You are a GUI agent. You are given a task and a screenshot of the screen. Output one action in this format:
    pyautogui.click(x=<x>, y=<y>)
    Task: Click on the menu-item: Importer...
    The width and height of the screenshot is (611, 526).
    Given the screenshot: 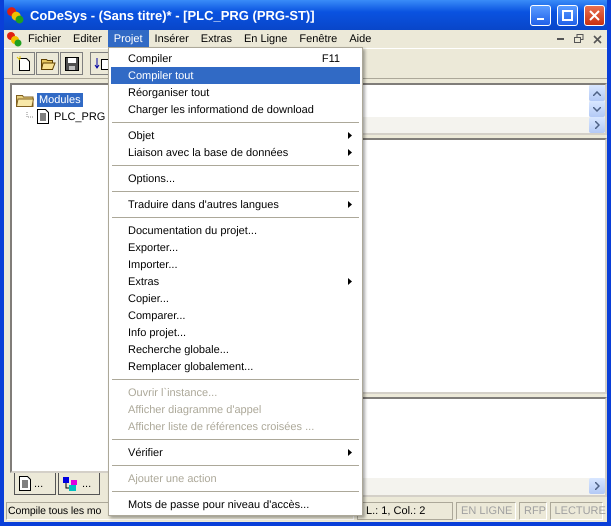 What is the action you would take?
    pyautogui.click(x=235, y=264)
    